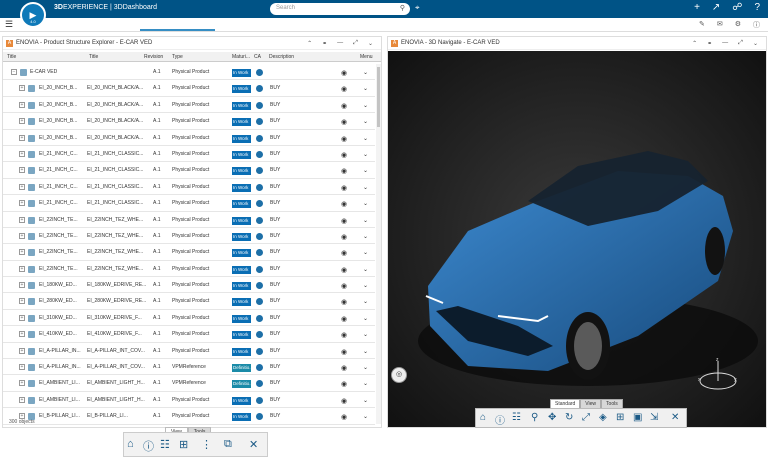 This screenshot has width=768, height=457. Describe the element at coordinates (738, 25) in the screenshot. I see `settings-icon: ⚙` at that location.